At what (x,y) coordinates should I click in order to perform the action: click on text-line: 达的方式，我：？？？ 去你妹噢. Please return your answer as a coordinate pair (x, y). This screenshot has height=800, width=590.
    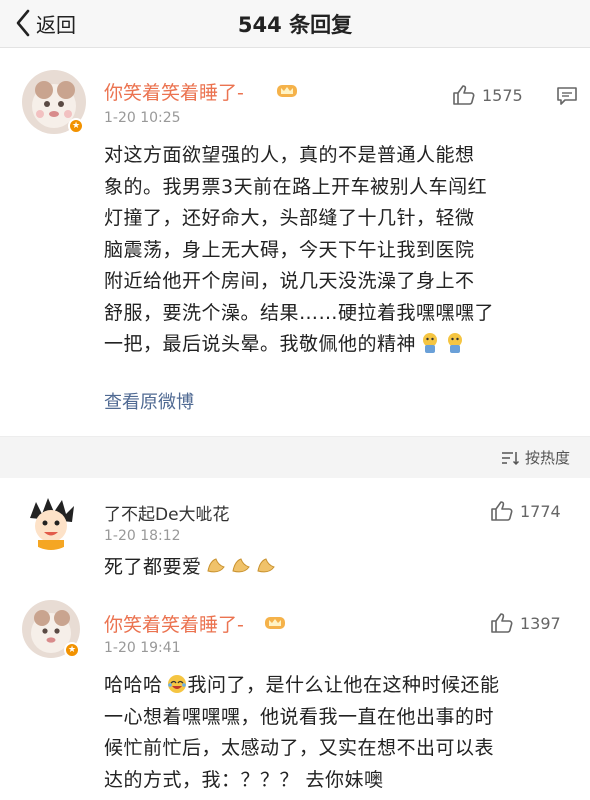
    Looking at the image, I should click on (244, 779).